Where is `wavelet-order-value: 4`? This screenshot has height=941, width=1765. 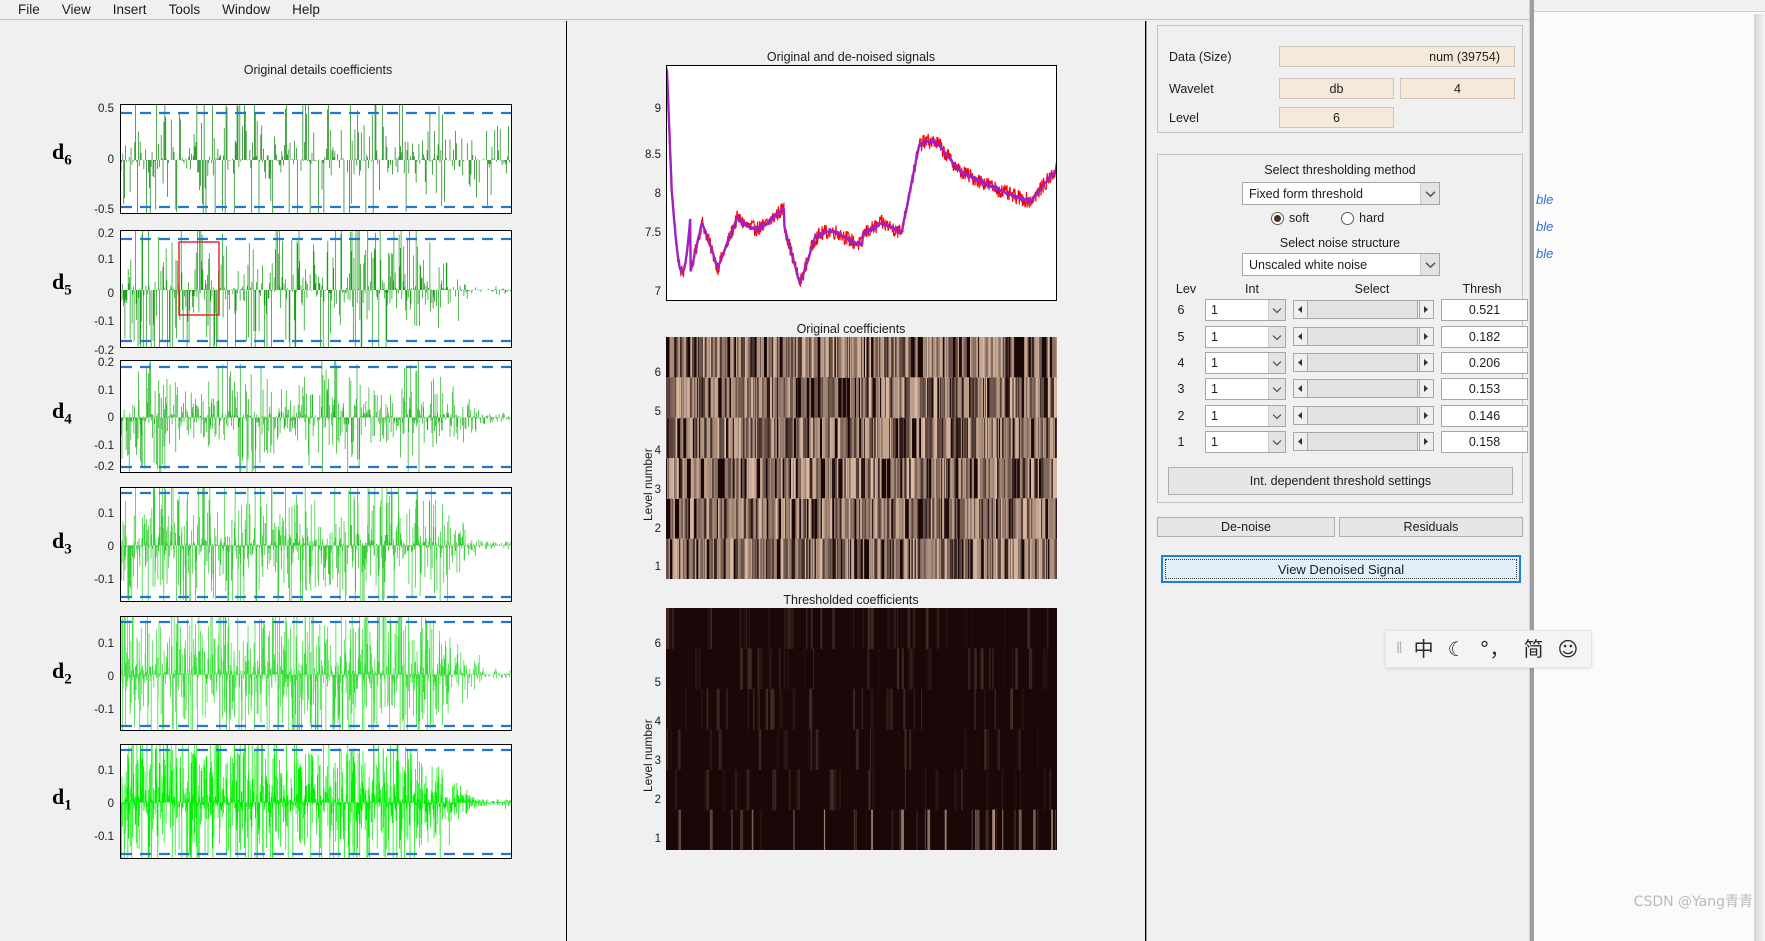
wavelet-order-value: 4 is located at coordinates (1457, 88).